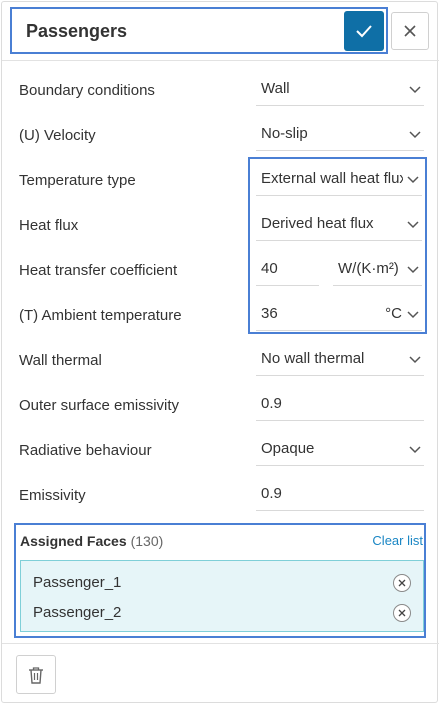 The image size is (439, 704). I want to click on trash-icon, so click(36, 675).